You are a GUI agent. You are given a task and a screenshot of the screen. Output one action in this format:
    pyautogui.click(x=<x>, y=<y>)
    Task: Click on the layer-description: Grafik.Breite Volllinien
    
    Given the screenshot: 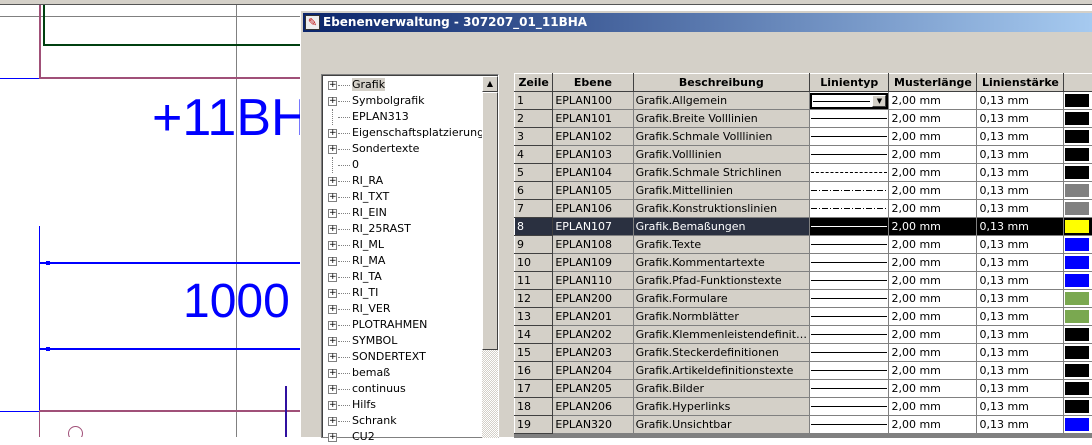 What is the action you would take?
    pyautogui.click(x=721, y=119)
    